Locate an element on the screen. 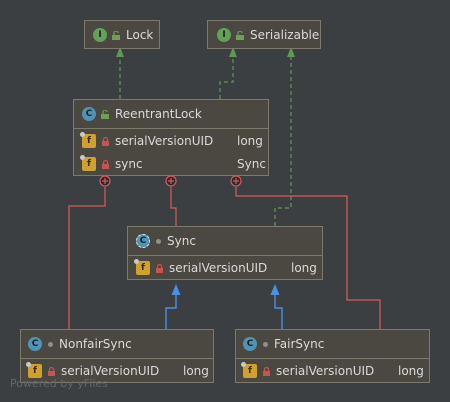  class-sync-node: C Sync f serialVersionUID long is located at coordinates (225, 253).